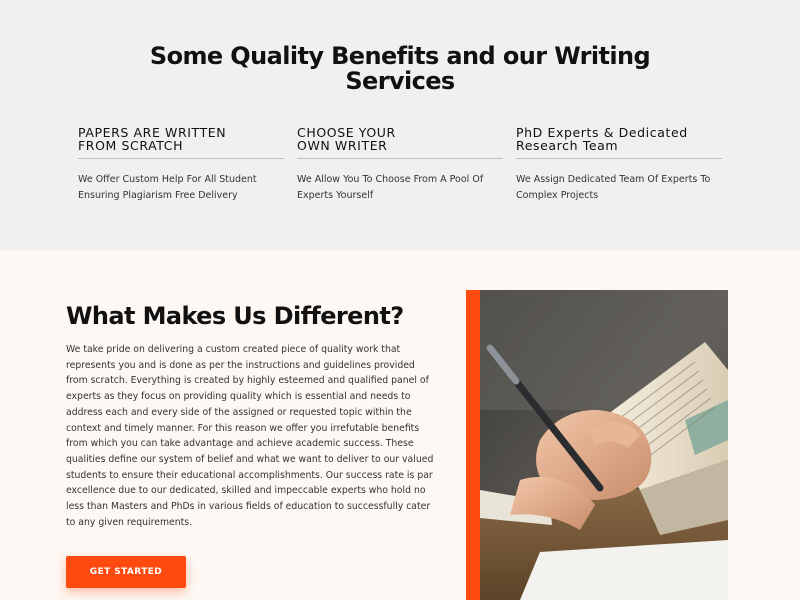 Image resolution: width=800 pixels, height=600 pixels. Describe the element at coordinates (390, 179) in the screenshot. I see `benefit-text-line1: We Allow You To Choose From A Pool Of` at that location.